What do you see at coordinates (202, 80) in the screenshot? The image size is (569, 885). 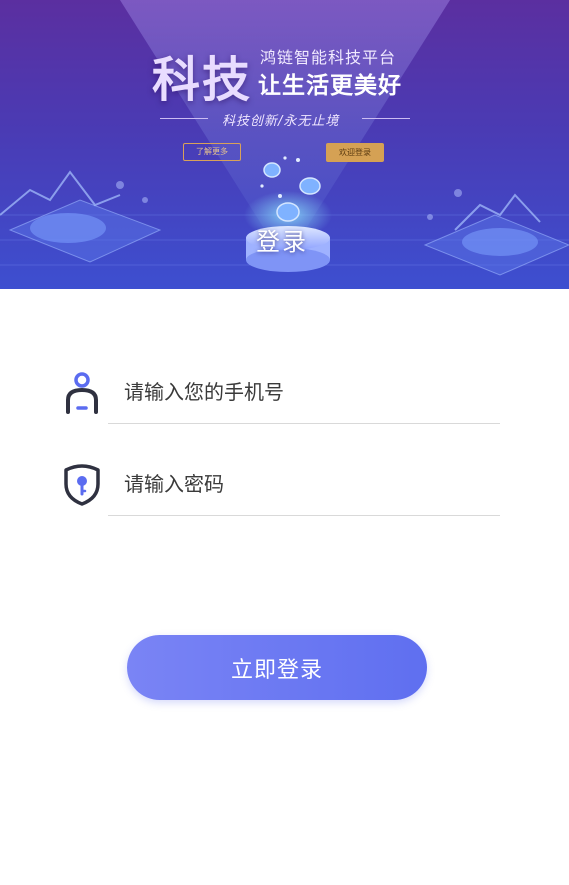 I see `banner-big-title: 科技` at bounding box center [202, 80].